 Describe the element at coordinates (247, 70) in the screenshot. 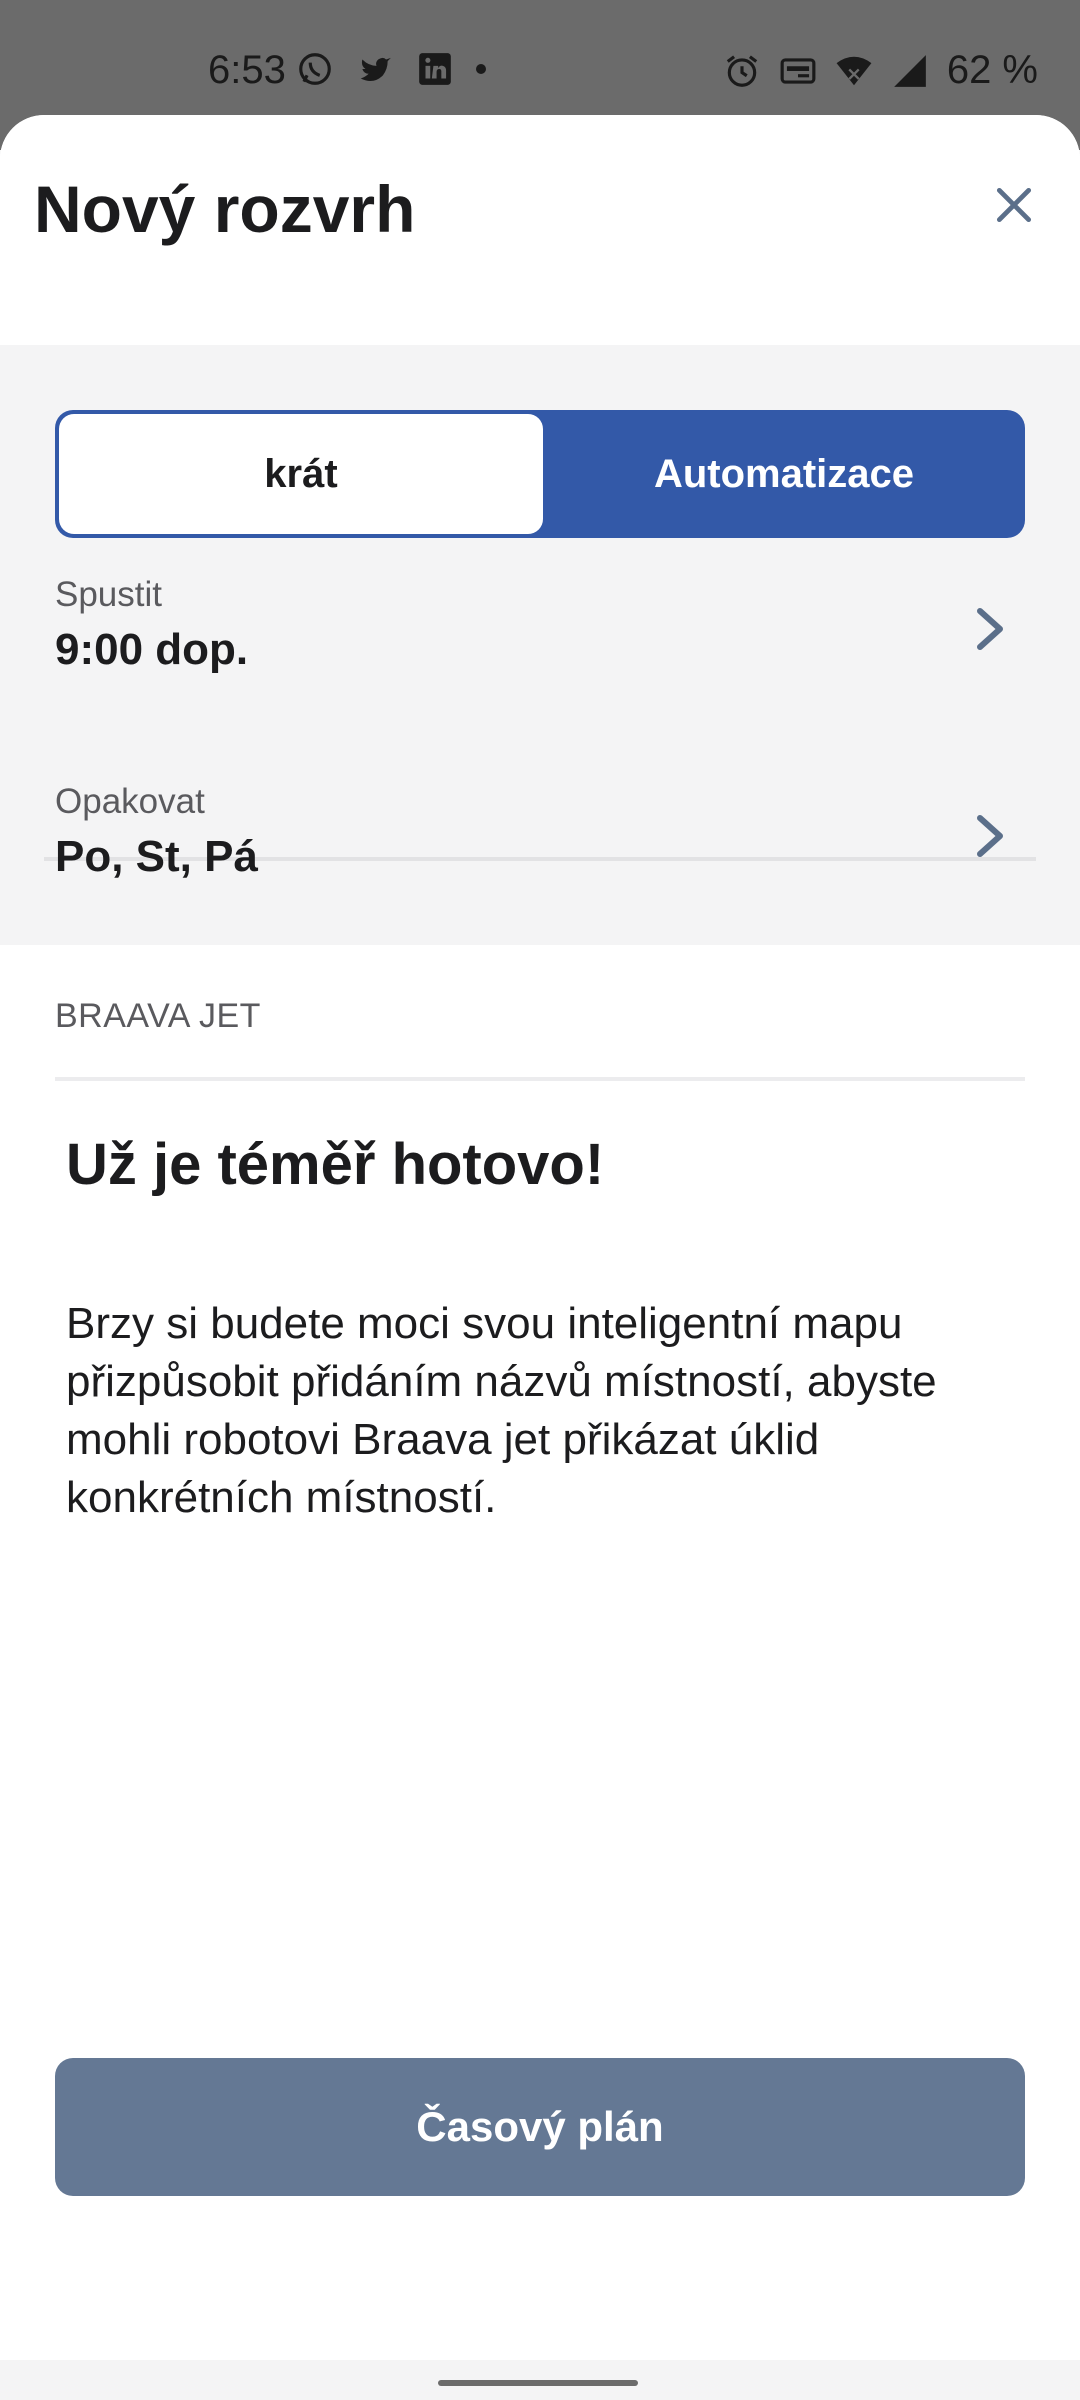

I see `status-time: 6:53` at that location.